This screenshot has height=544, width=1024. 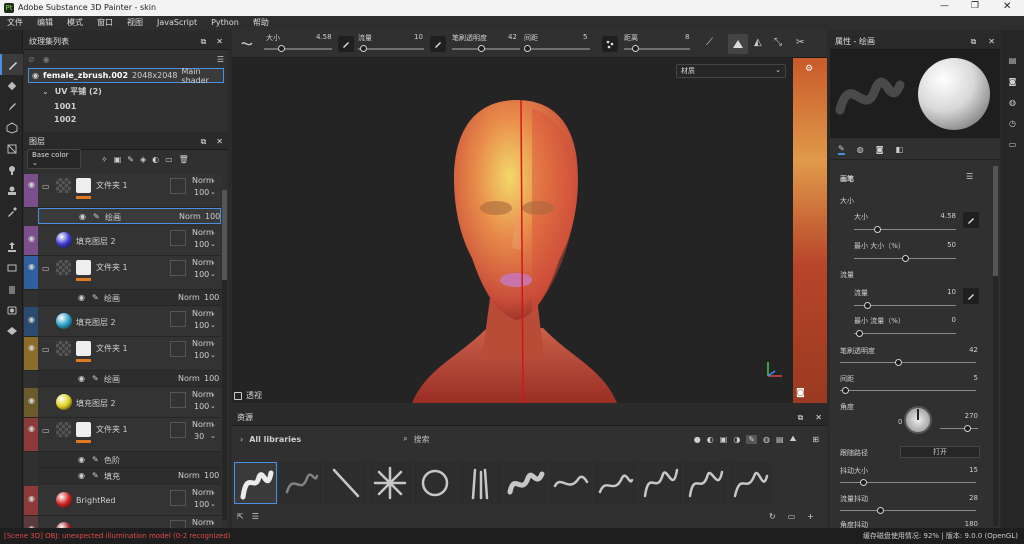 I want to click on clone-tool, so click(x=11, y=190).